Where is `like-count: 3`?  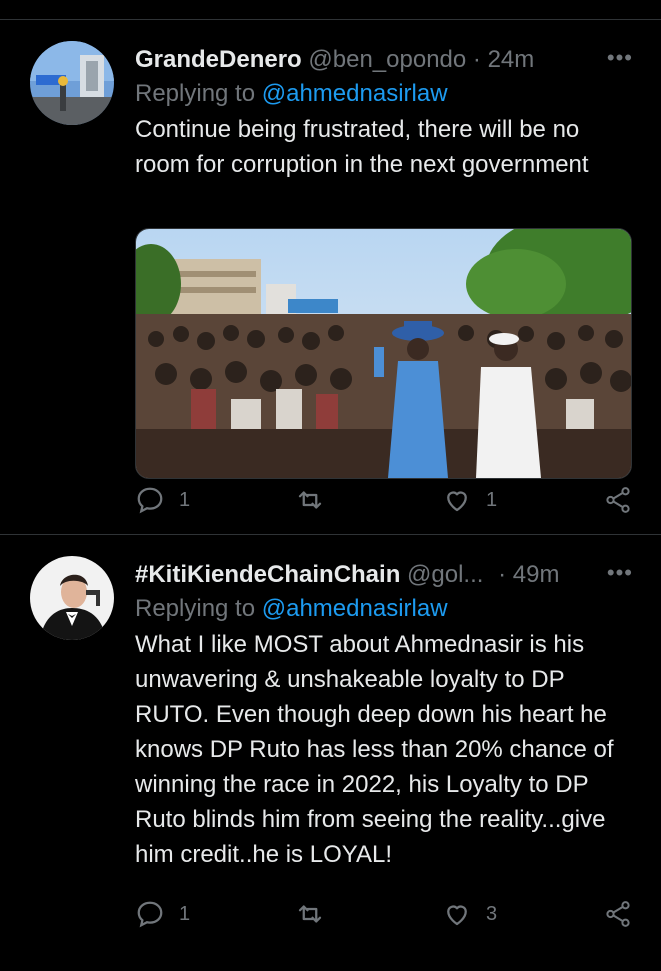
like-count: 3 is located at coordinates (492, 913).